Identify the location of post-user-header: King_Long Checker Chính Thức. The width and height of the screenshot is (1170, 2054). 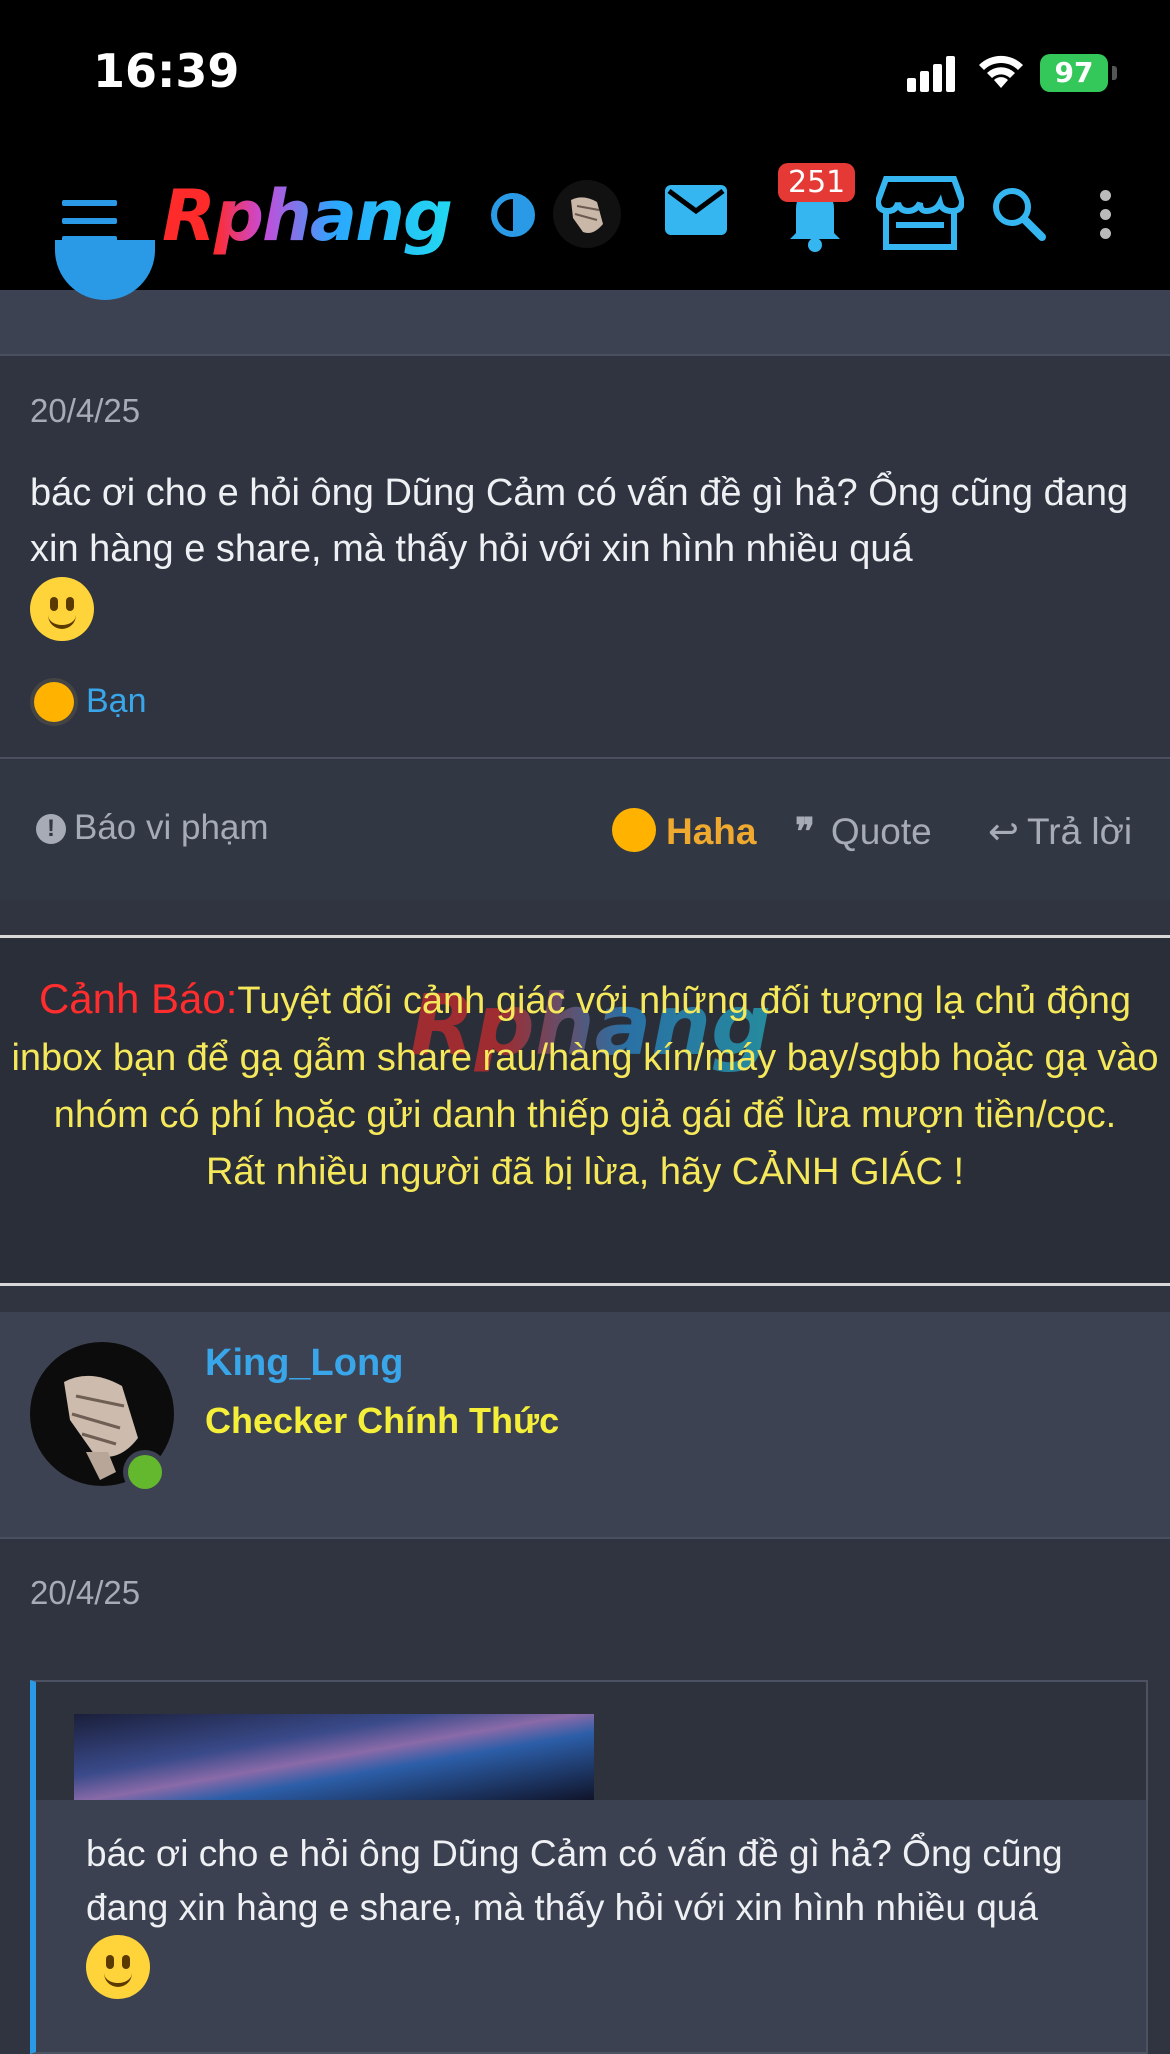
(585, 1424).